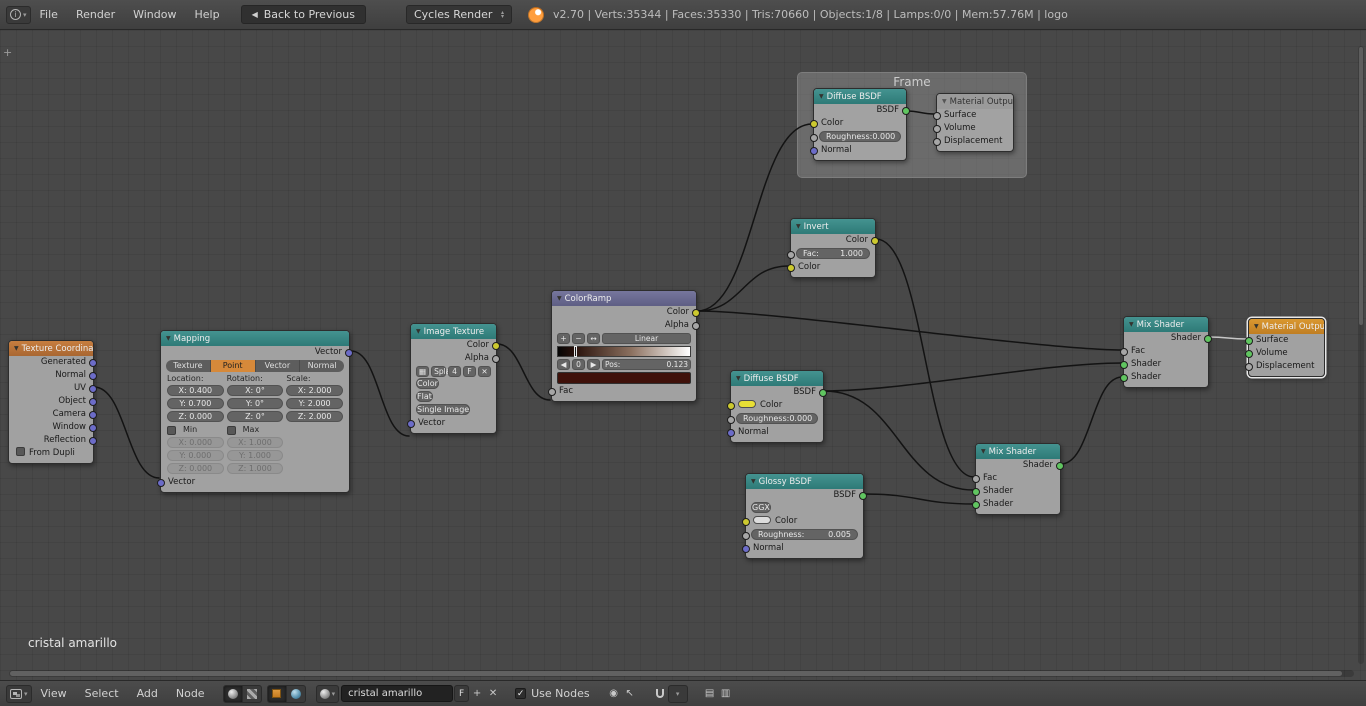  Describe the element at coordinates (761, 507) in the screenshot. I see `distribution-select: GGX` at that location.